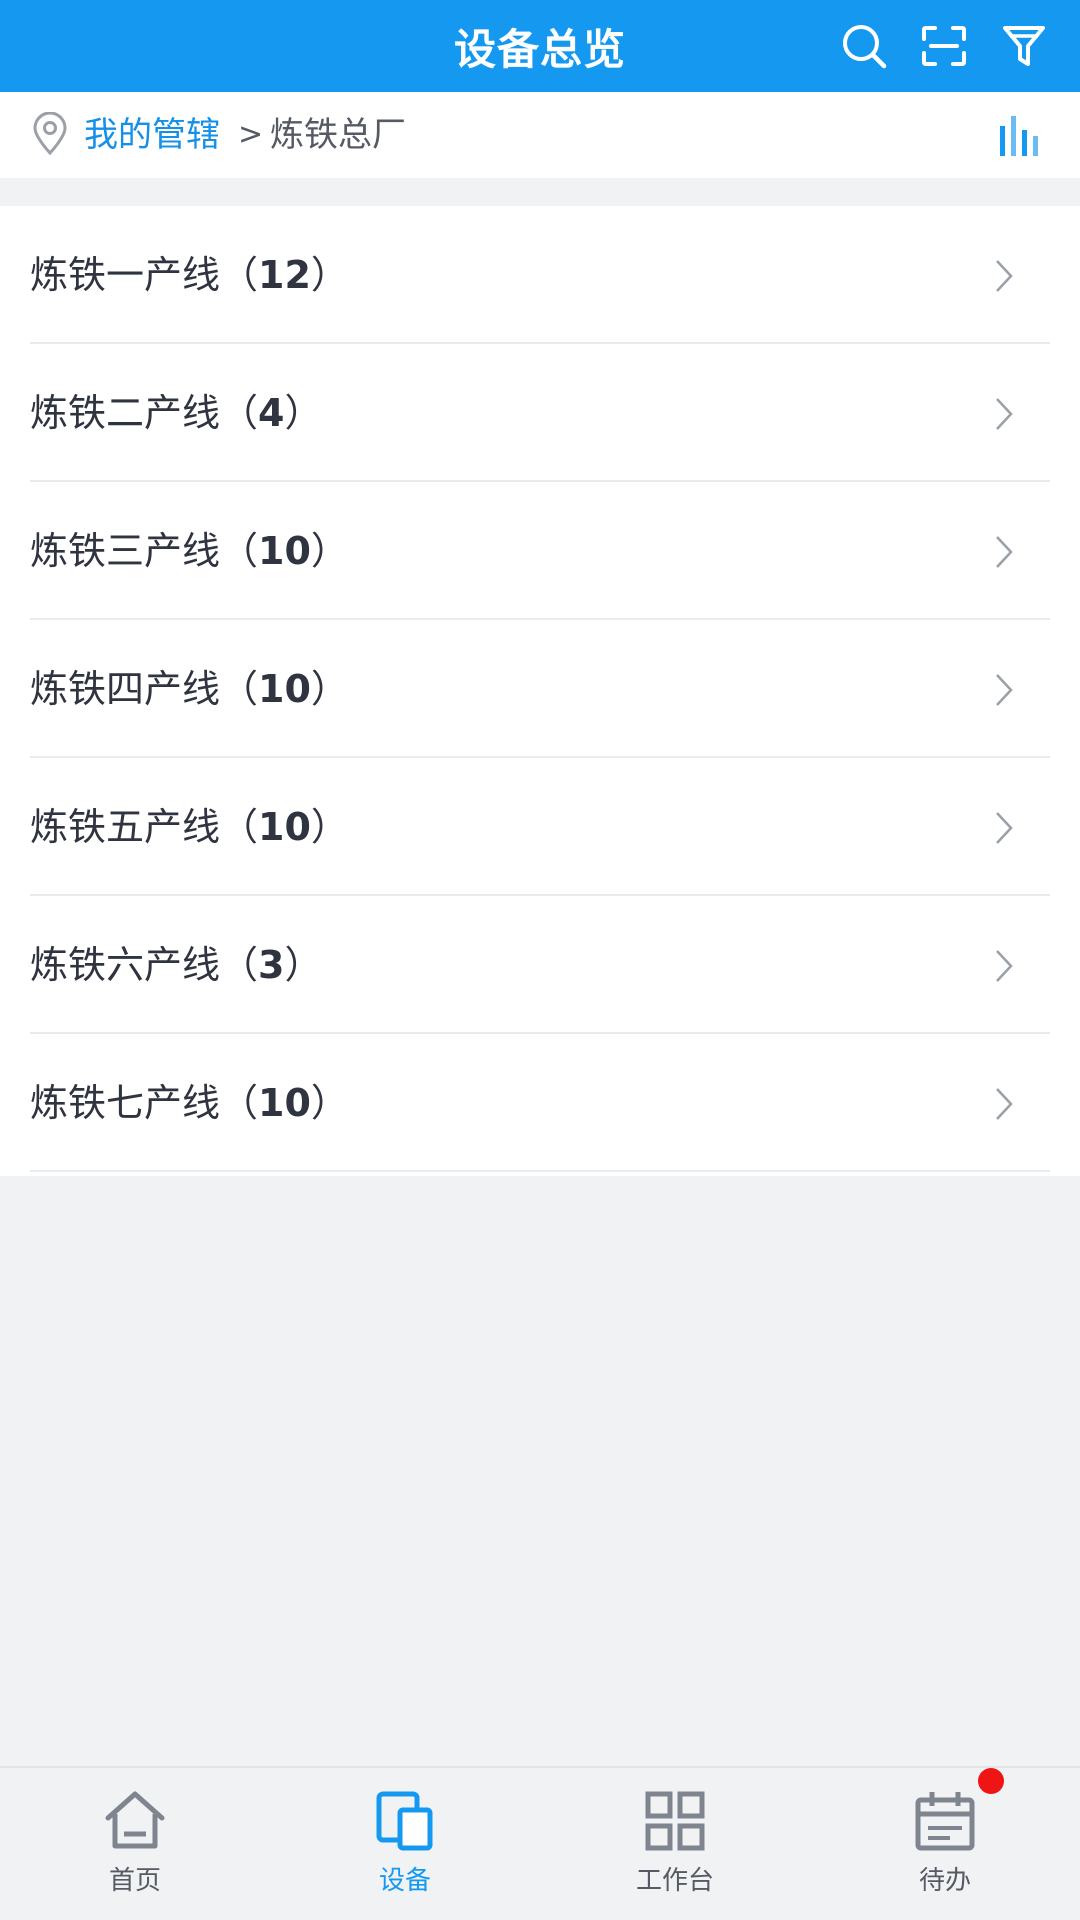  I want to click on bar-chart-icon, so click(1019, 136).